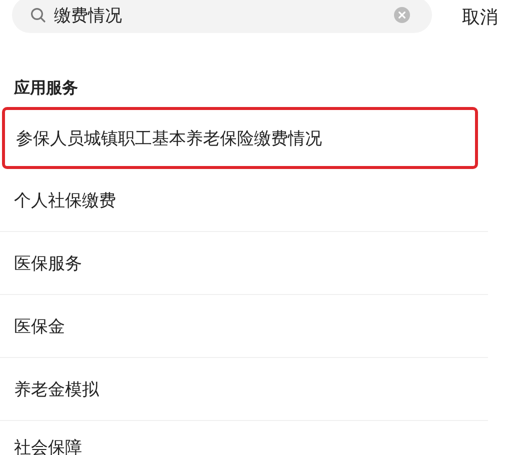 Image resolution: width=506 pixels, height=455 pixels. I want to click on result-item: 医保金, so click(244, 326).